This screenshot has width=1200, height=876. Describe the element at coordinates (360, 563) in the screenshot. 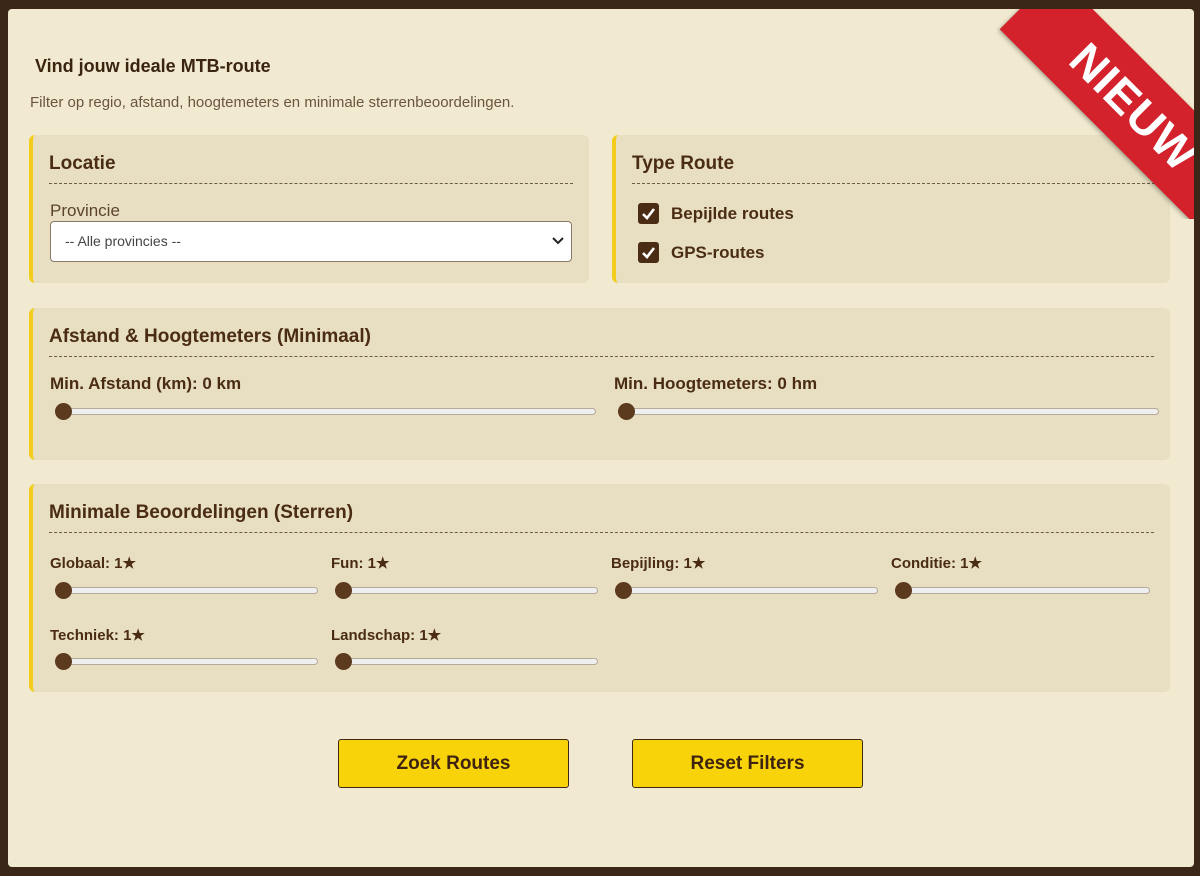

I see `rating-label-fun: Fun: 1★` at that location.